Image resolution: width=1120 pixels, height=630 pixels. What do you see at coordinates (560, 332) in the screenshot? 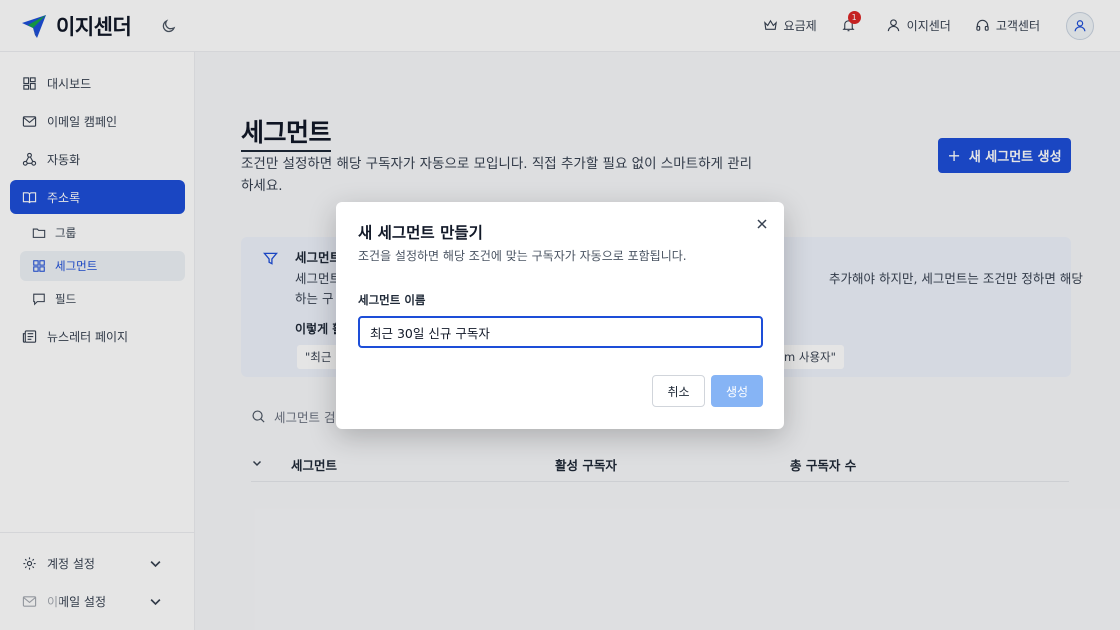
I see `segment-name-input` at bounding box center [560, 332].